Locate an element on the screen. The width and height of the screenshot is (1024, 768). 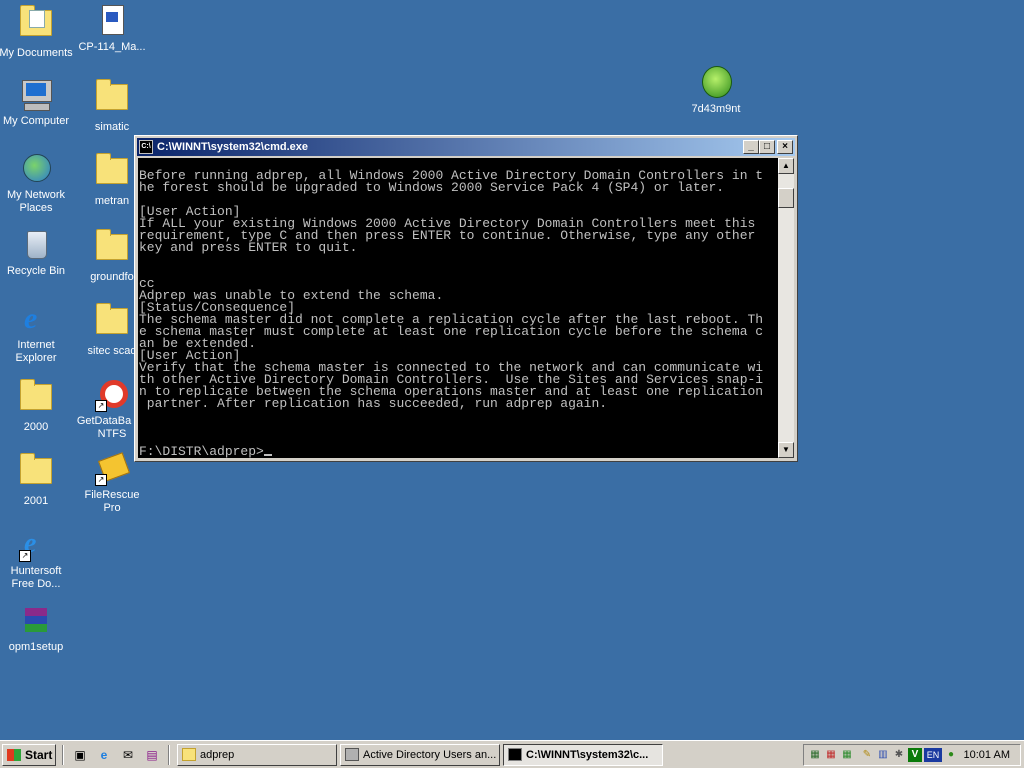
network-connection-icon: ▦ is located at coordinates (831, 755).